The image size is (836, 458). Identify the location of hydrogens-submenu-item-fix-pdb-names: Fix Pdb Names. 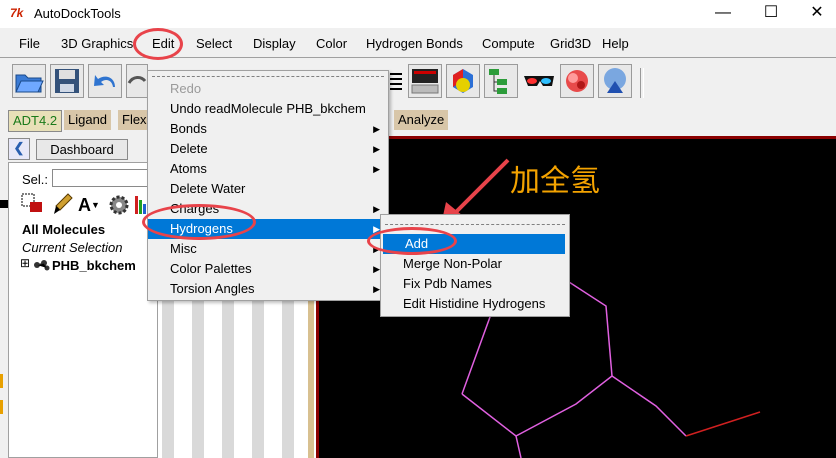
(474, 284).